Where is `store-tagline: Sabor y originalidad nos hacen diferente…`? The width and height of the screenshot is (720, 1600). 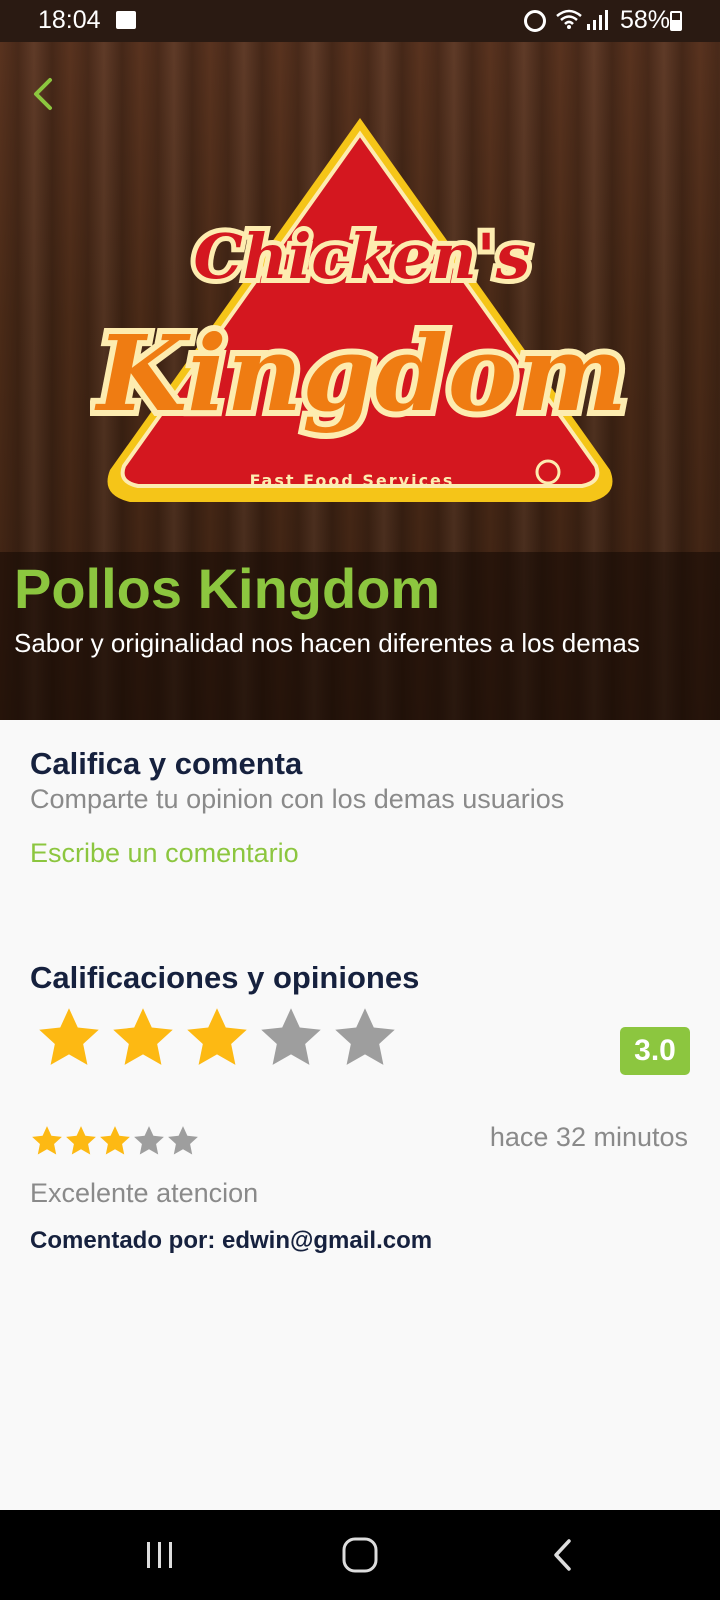 store-tagline: Sabor y originalidad nos hacen diferente… is located at coordinates (327, 643).